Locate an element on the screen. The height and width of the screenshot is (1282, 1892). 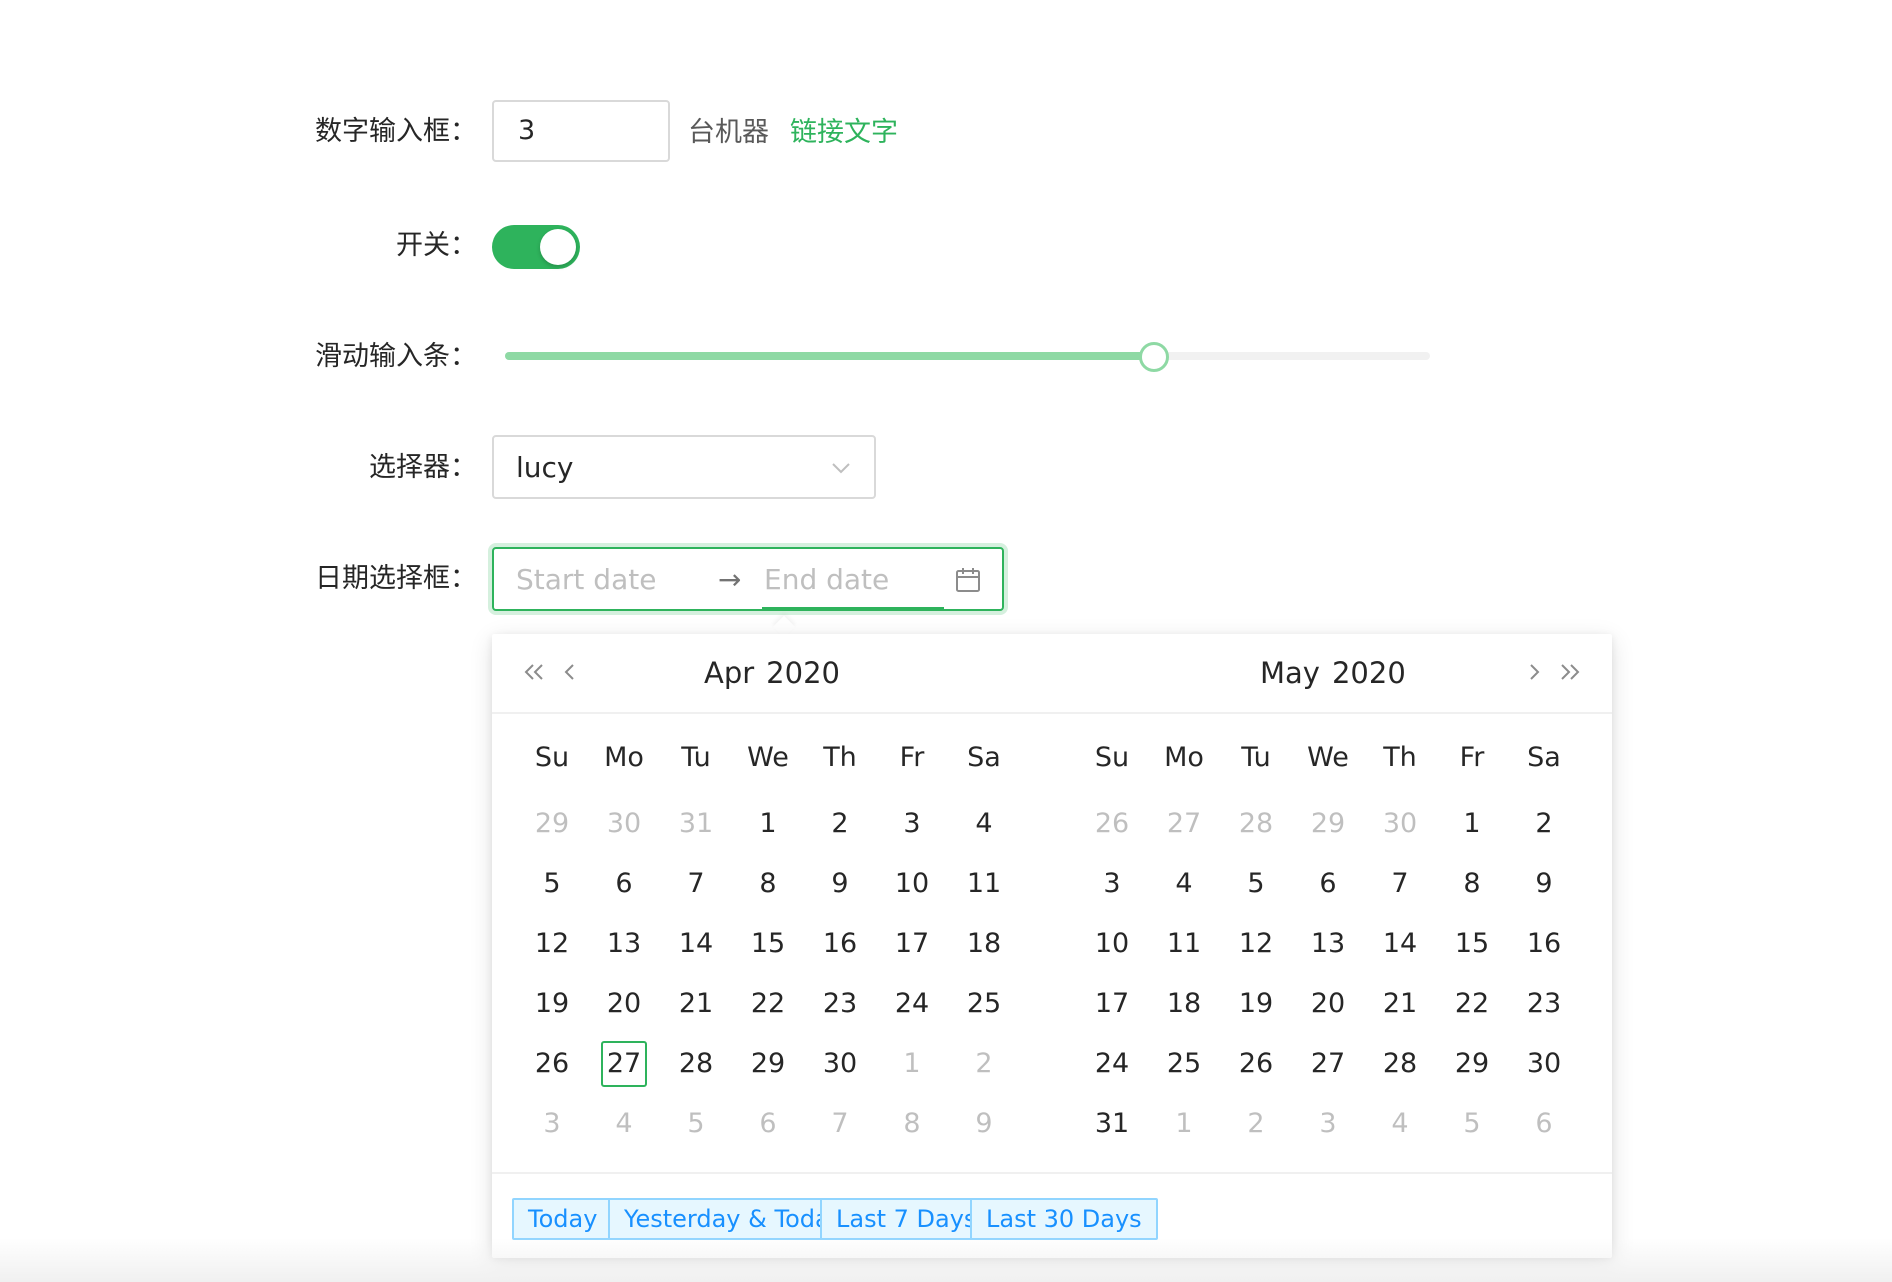
left-month-title: Apr 2020 is located at coordinates (772, 673).